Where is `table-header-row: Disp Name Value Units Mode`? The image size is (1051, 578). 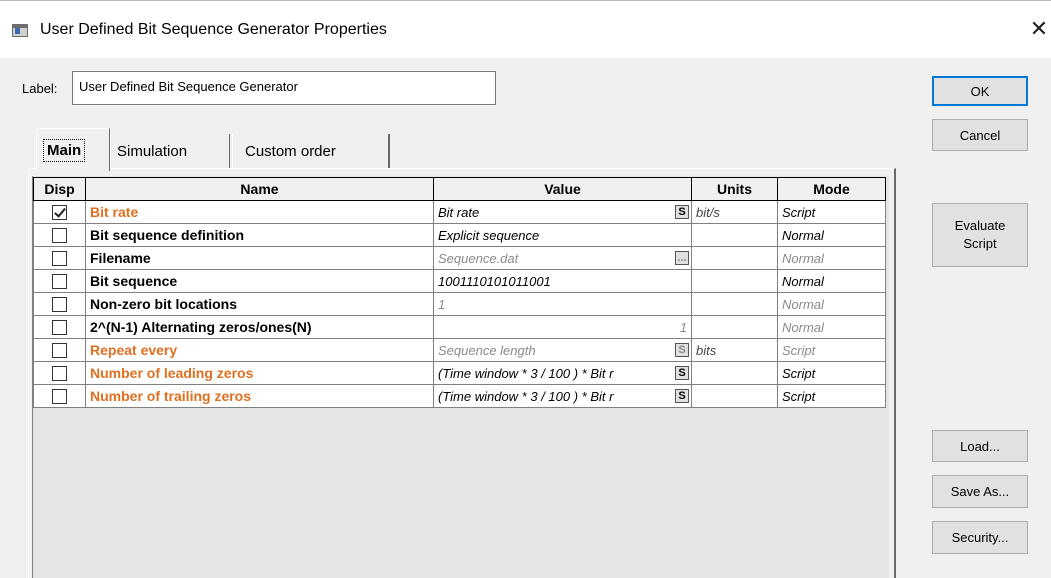
table-header-row: Disp Name Value Units Mode is located at coordinates (459, 189).